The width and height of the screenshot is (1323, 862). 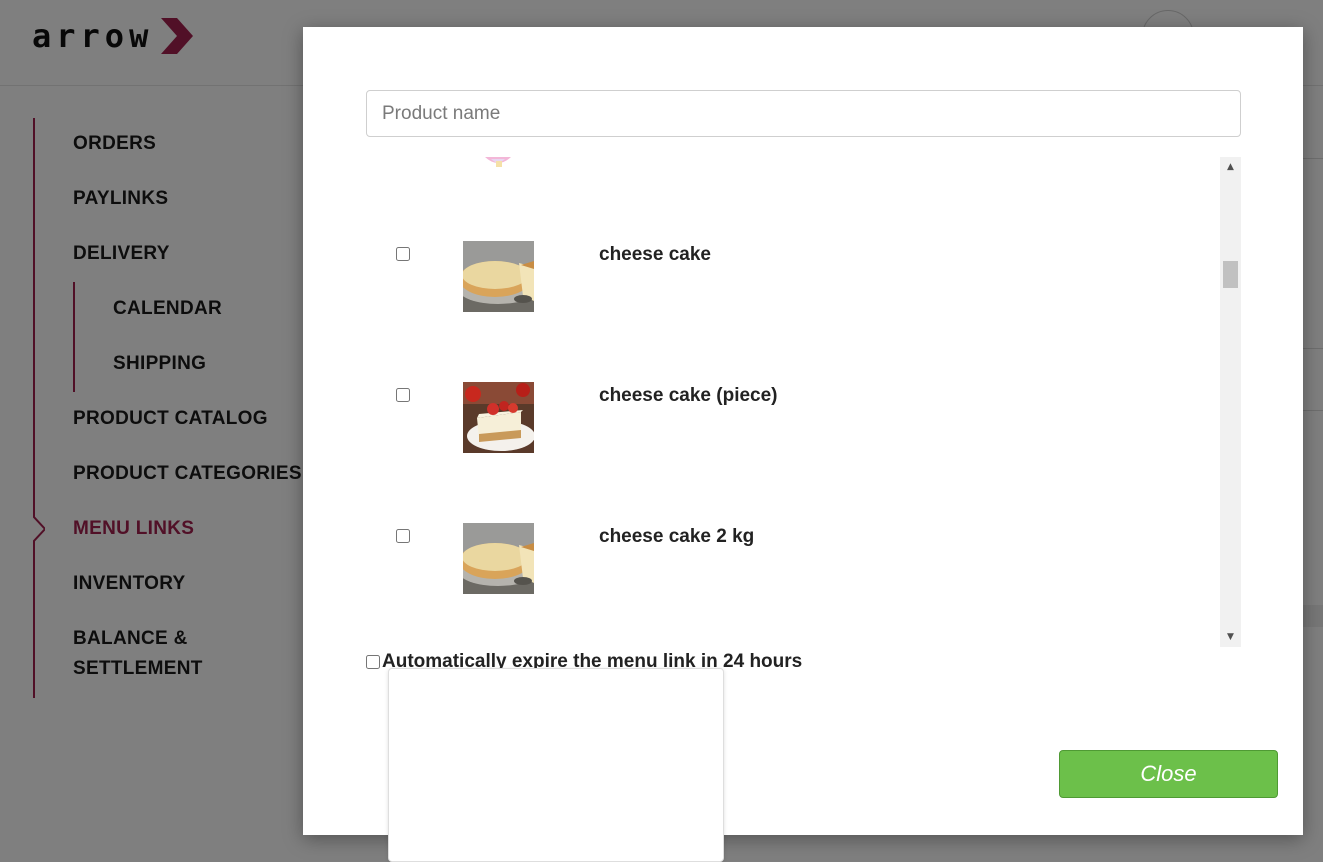 I want to click on scroll-down-arrow-icon: ▼, so click(x=1230, y=637).